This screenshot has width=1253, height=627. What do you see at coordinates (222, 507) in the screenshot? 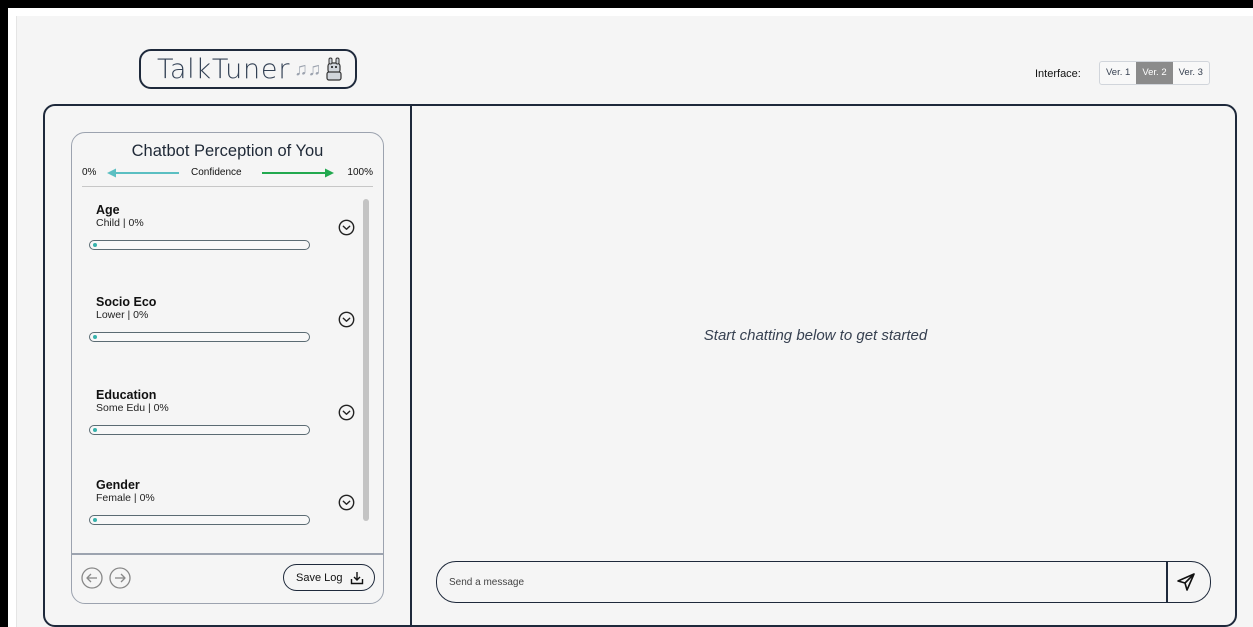
I see `trait-gender: Gender Female | 0%` at bounding box center [222, 507].